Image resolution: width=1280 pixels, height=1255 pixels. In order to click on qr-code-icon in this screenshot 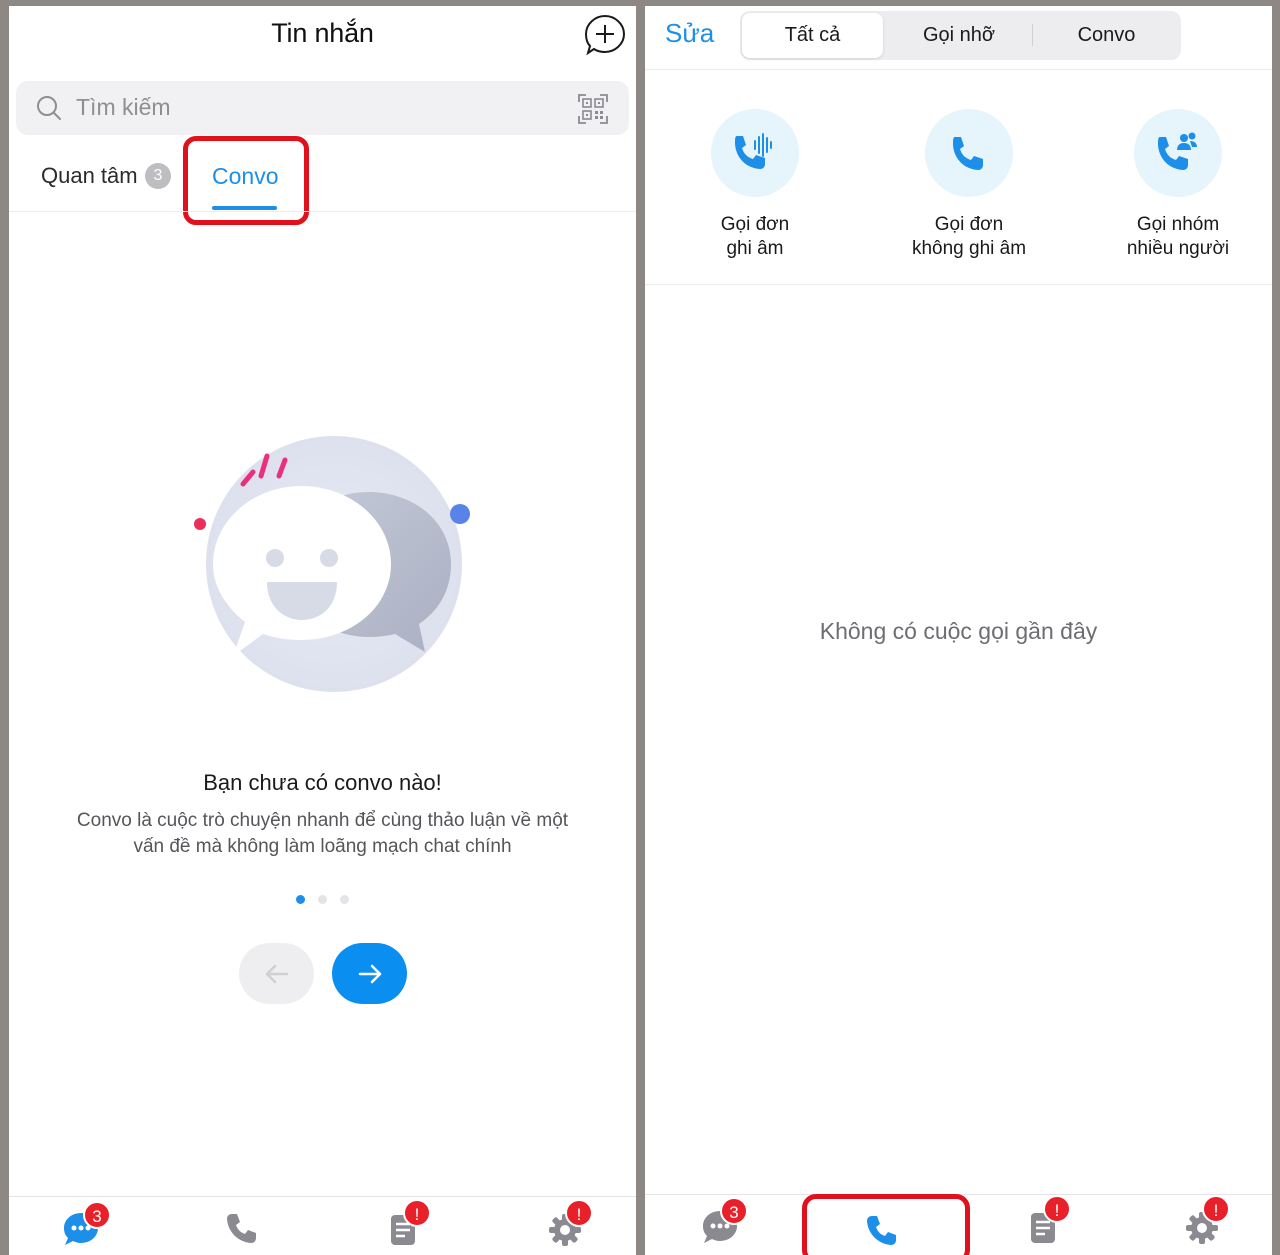, I will do `click(593, 109)`.